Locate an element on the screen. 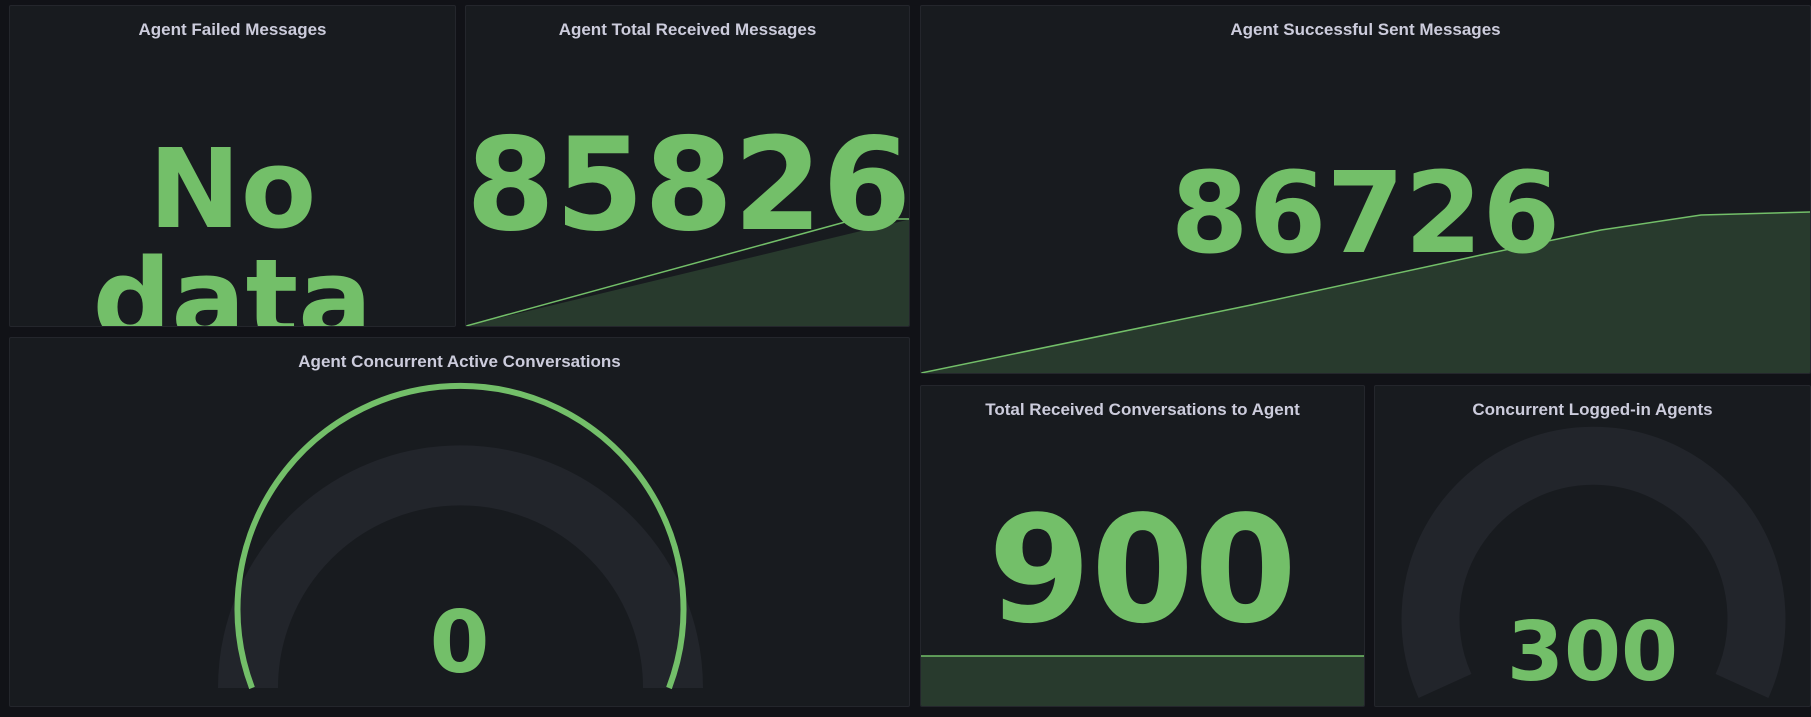 Image resolution: width=1811 pixels, height=717 pixels. panel-concurrent-logged-in-agents: Concurrent Logged-in Agents 300 is located at coordinates (1592, 546).